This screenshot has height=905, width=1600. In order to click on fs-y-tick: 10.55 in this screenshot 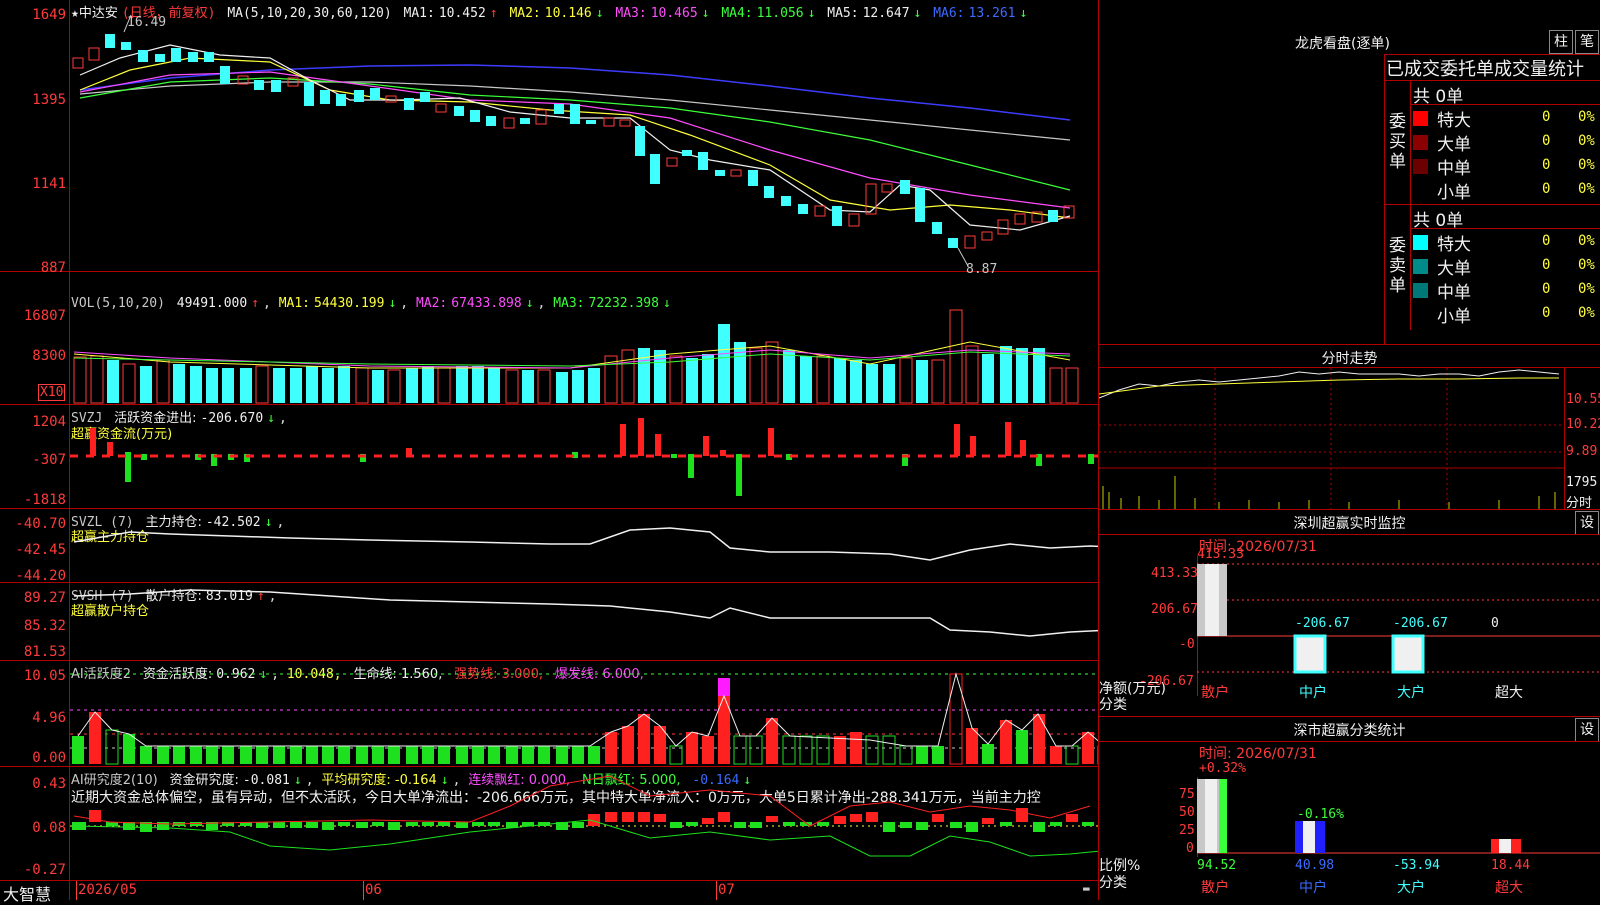, I will do `click(1583, 399)`.